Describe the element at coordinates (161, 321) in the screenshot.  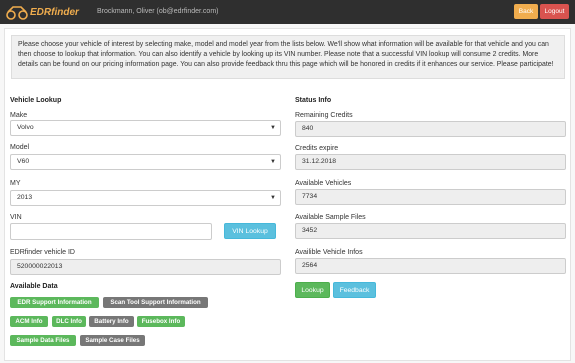
I see `fusebox-info-badge: Fusebox Info` at that location.